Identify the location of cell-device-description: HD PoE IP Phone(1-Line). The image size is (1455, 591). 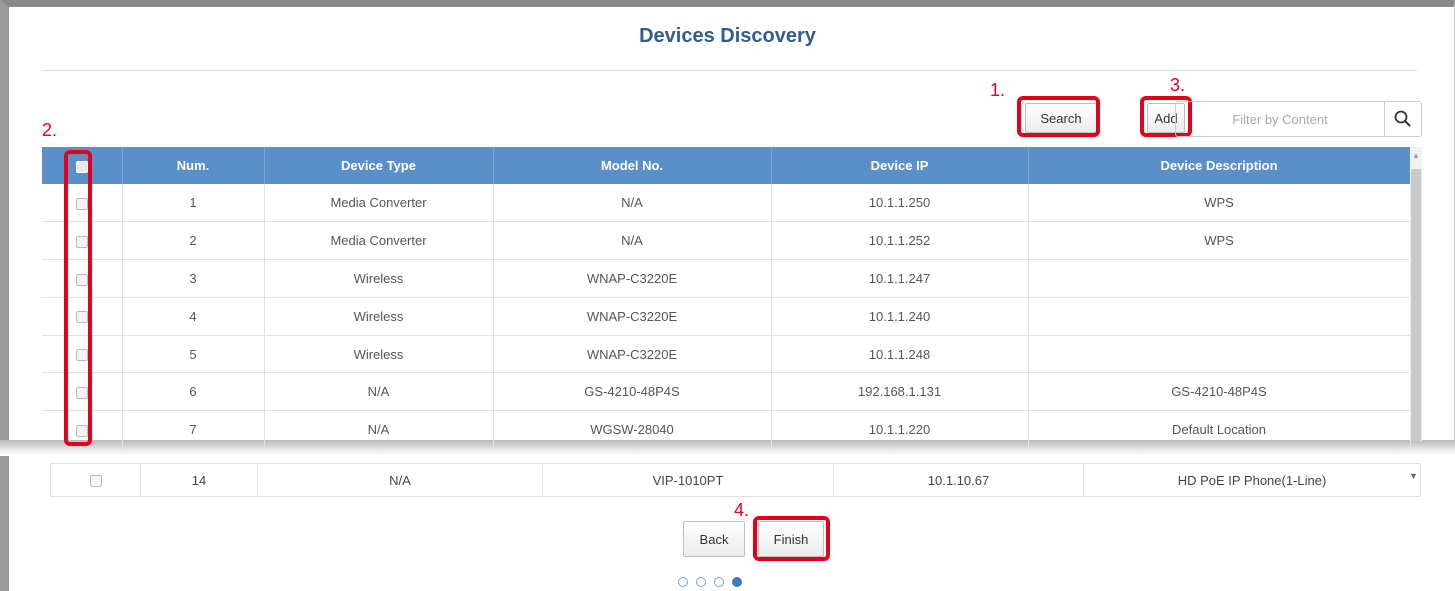
(1252, 480).